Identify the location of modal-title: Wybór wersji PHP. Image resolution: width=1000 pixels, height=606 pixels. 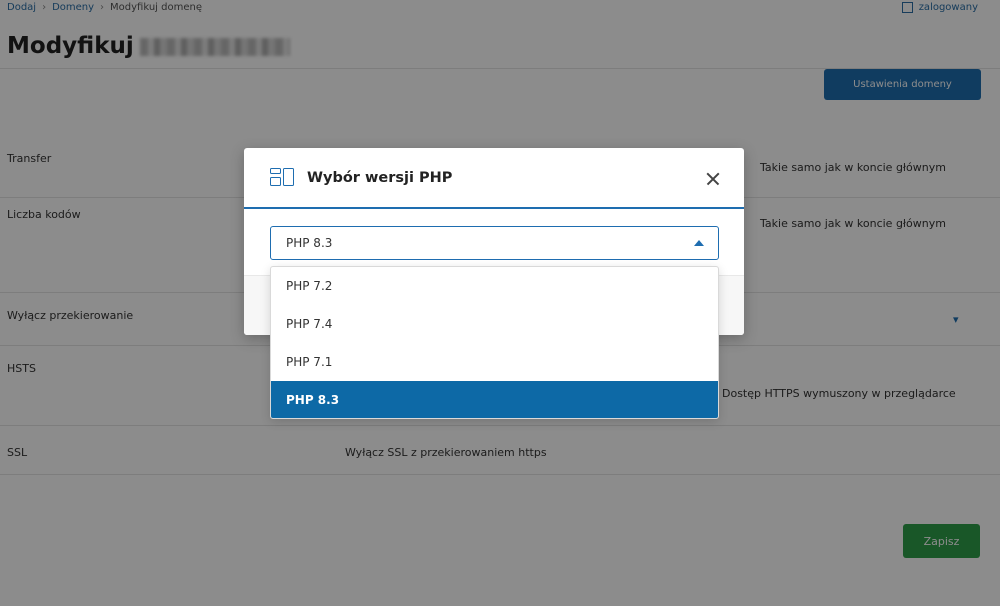
(380, 177).